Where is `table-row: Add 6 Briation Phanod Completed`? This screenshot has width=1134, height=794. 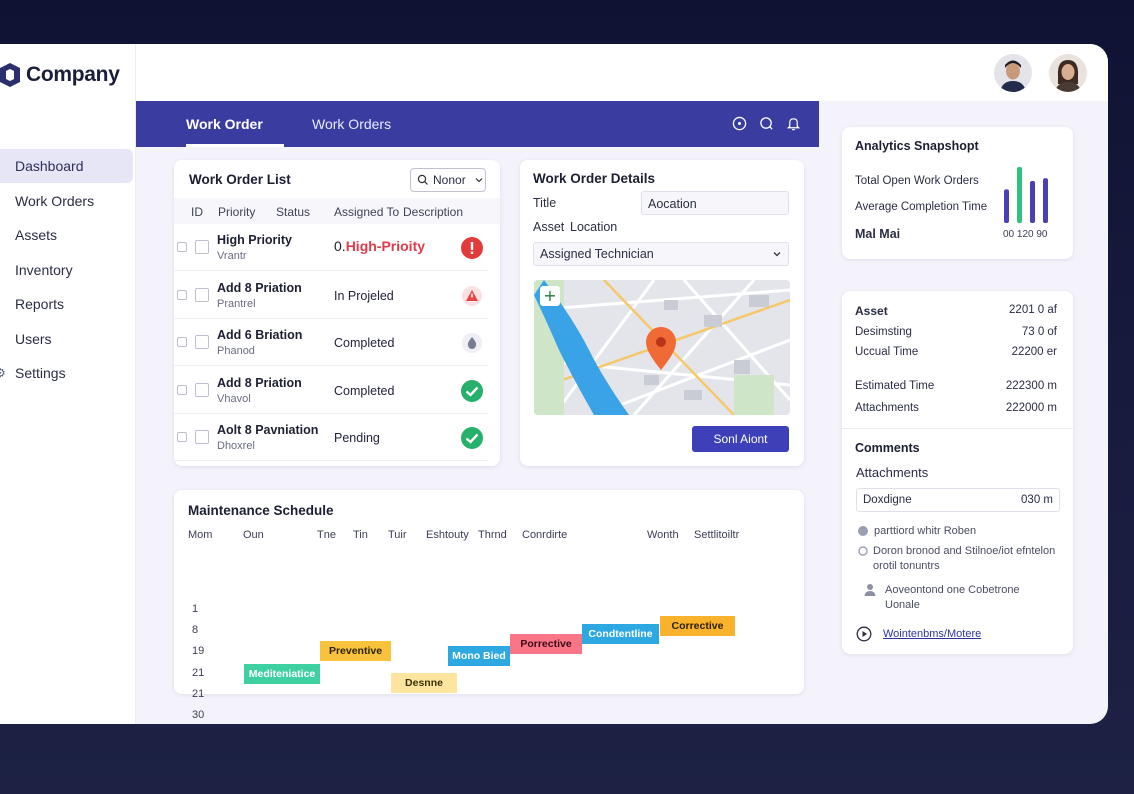 table-row: Add 6 Briation Phanod Completed is located at coordinates (331, 342).